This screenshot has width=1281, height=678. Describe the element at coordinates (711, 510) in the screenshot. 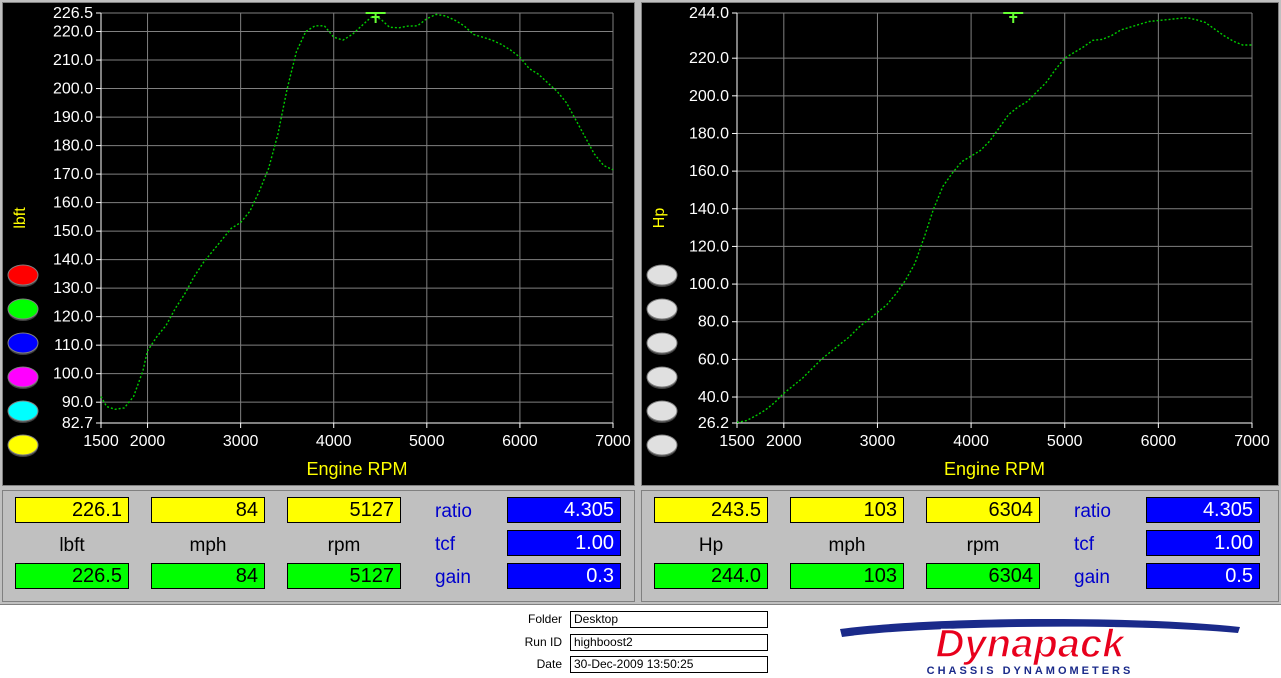

I see `power-current-value: 243.5` at that location.